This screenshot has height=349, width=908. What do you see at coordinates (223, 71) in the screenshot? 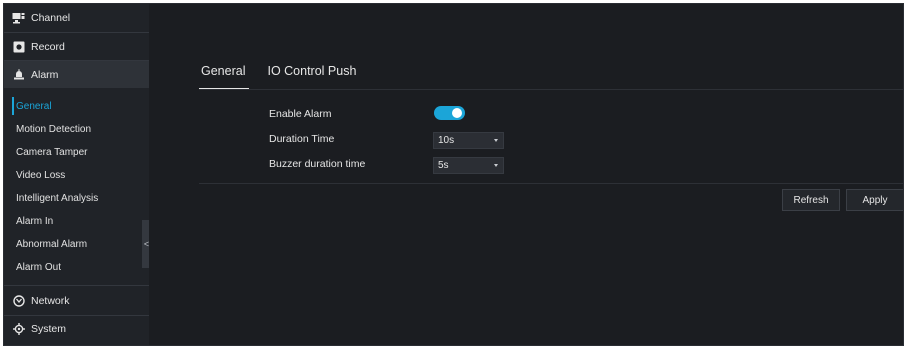
I see `tab-label: General` at bounding box center [223, 71].